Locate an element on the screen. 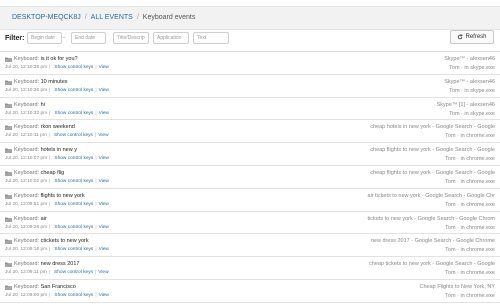 This screenshot has height=305, width=500. keyboard-entry: Keyboard: San Francisco is located at coordinates (45, 287).